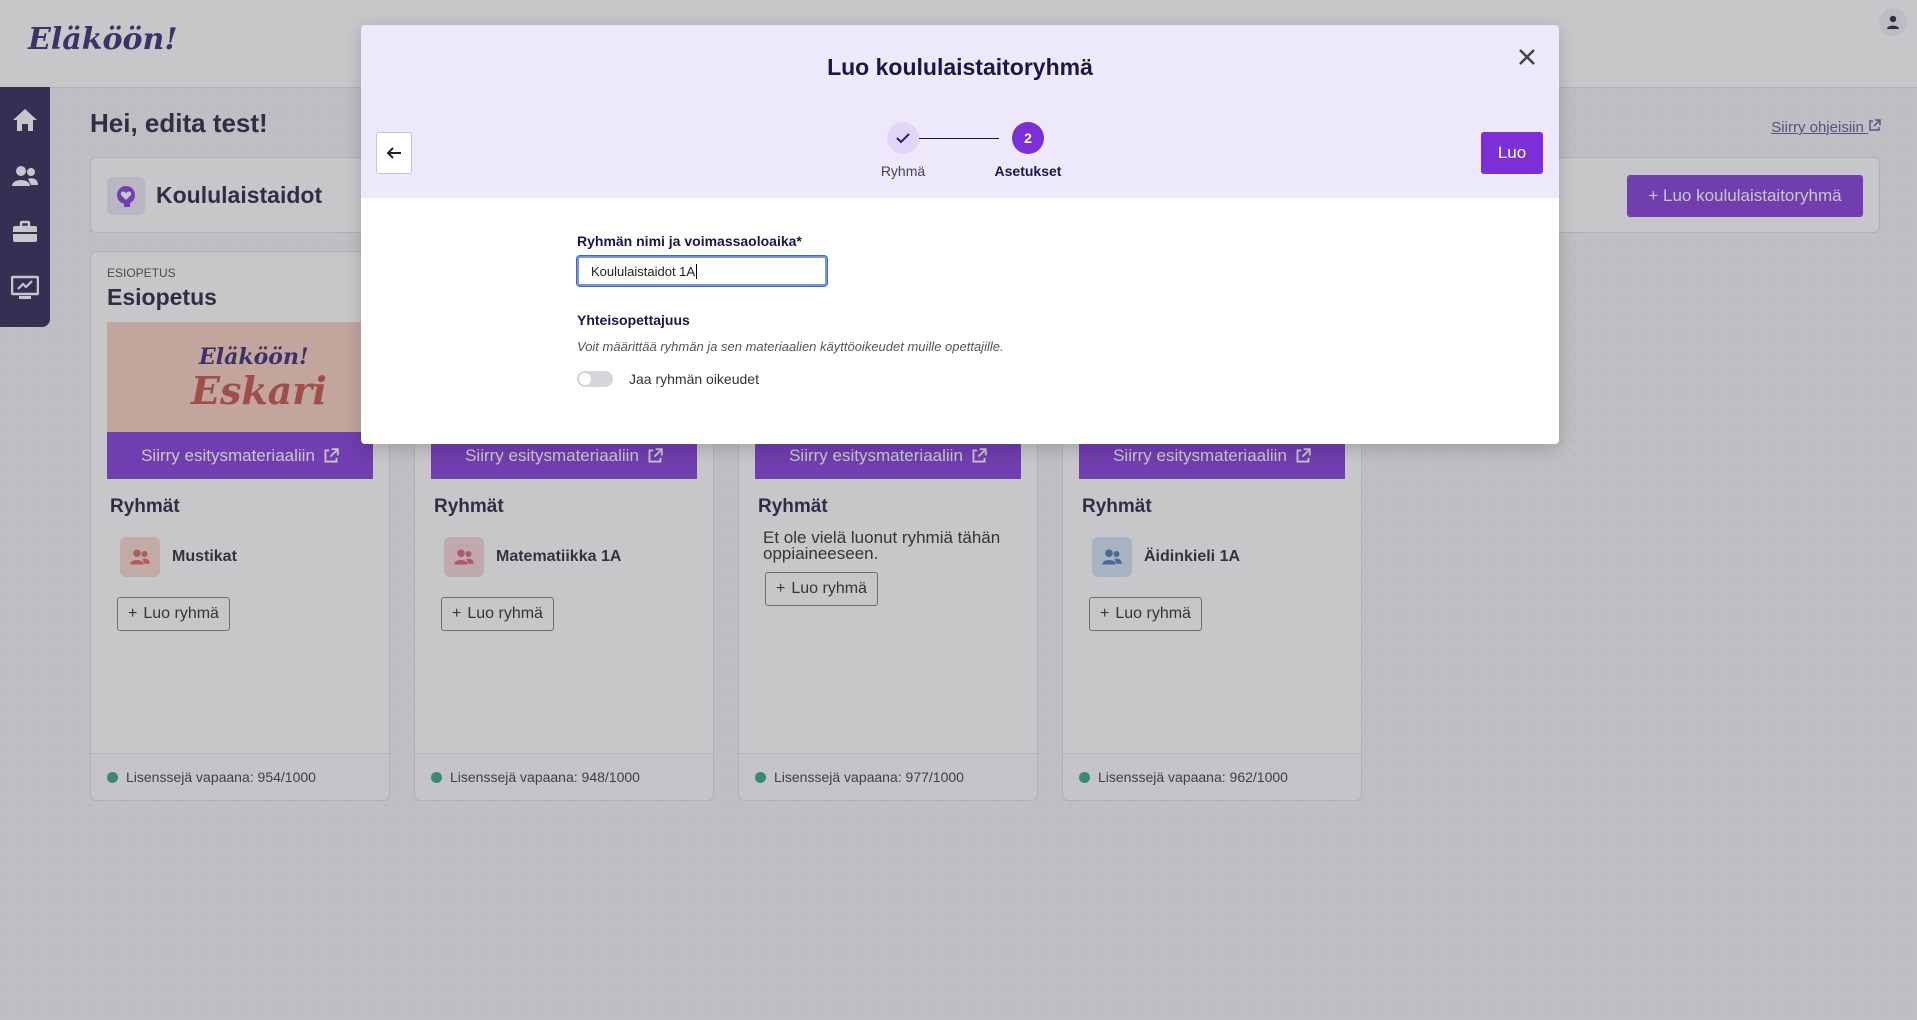  I want to click on share-rights-row: Jaa ryhmän oikeudet, so click(790, 379).